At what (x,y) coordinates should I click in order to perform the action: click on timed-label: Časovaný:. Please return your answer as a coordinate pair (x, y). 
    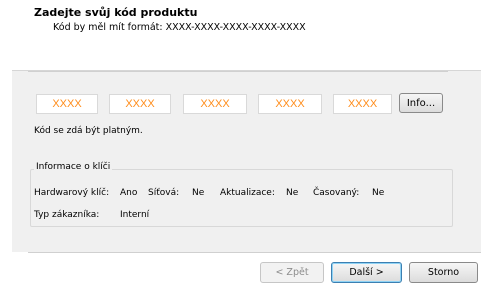
    Looking at the image, I should click on (336, 193).